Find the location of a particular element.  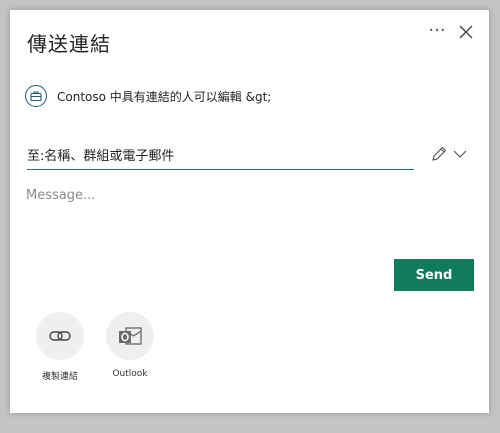

close-icon is located at coordinates (466, 32).